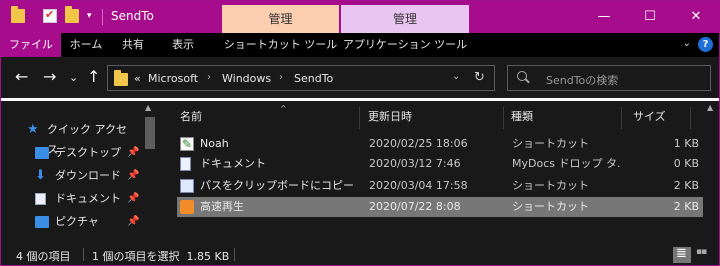  Describe the element at coordinates (137, 78) in the screenshot. I see `address-overflow: «` at that location.